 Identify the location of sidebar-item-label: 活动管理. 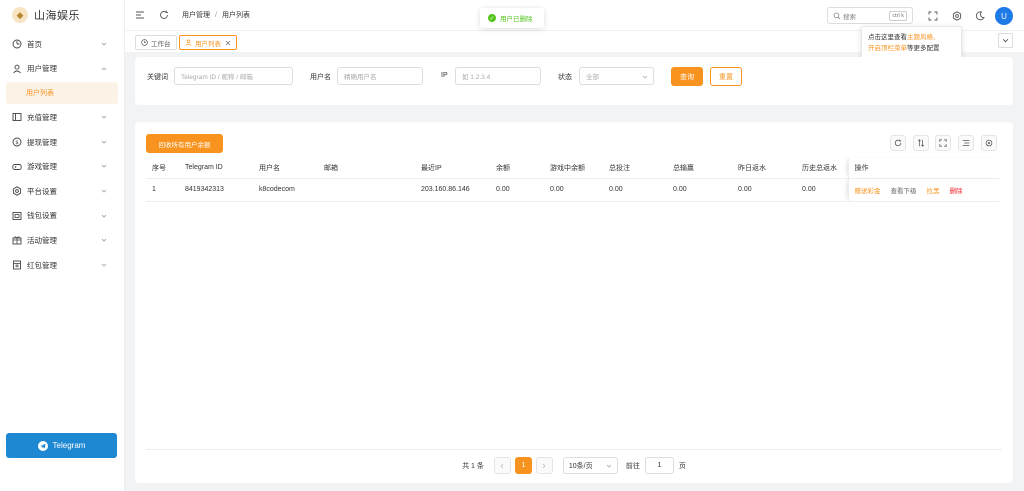
(42, 240).